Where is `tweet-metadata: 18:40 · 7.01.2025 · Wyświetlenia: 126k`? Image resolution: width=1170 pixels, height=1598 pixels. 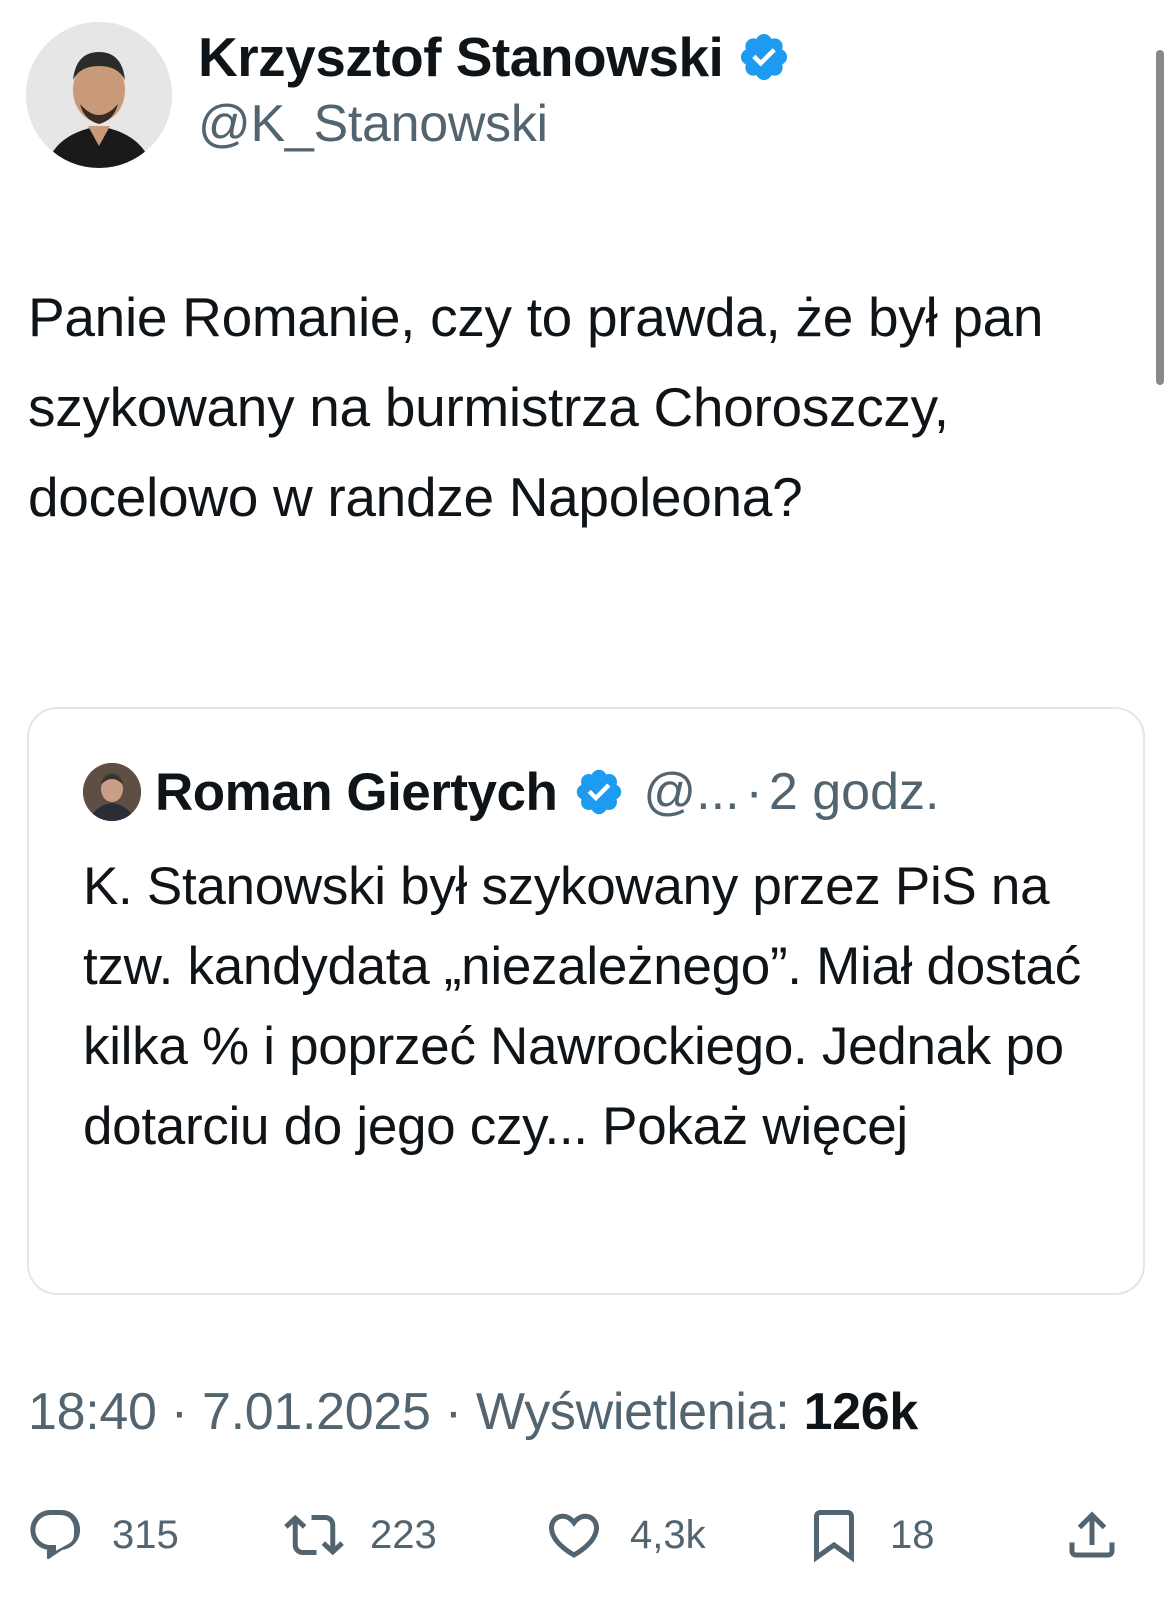 tweet-metadata: 18:40 · 7.01.2025 · Wyświetlenia: 126k is located at coordinates (473, 1412).